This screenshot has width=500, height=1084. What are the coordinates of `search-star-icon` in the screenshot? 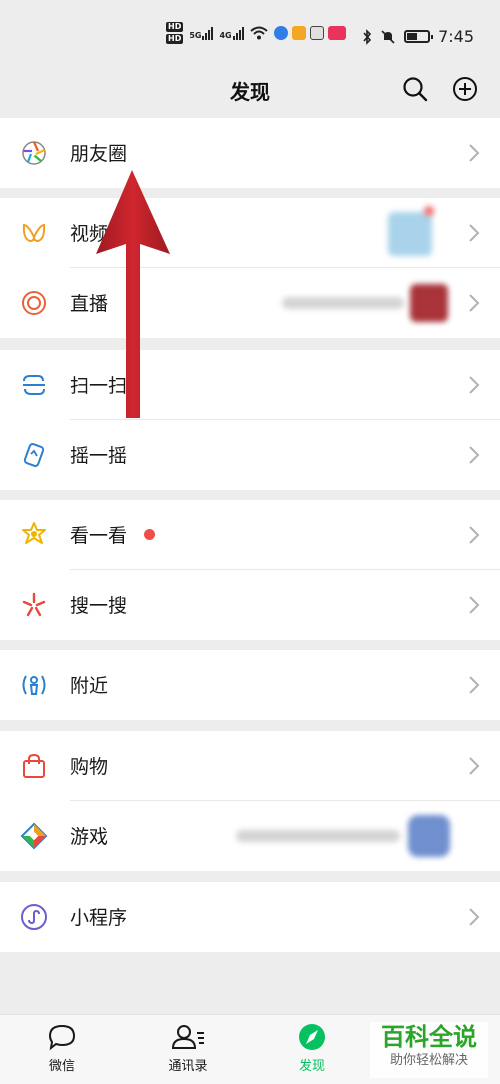 It's located at (34, 604).